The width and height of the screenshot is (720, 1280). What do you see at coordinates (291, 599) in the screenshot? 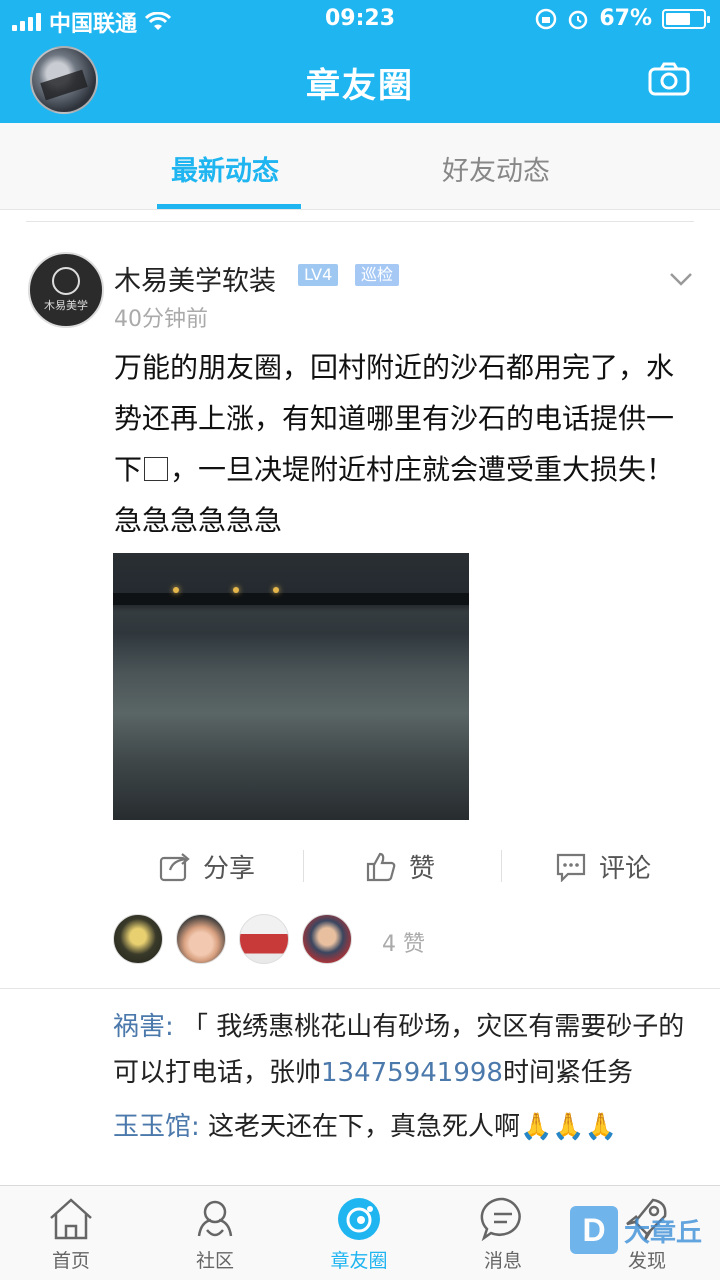
I see `photo-horizon` at bounding box center [291, 599].